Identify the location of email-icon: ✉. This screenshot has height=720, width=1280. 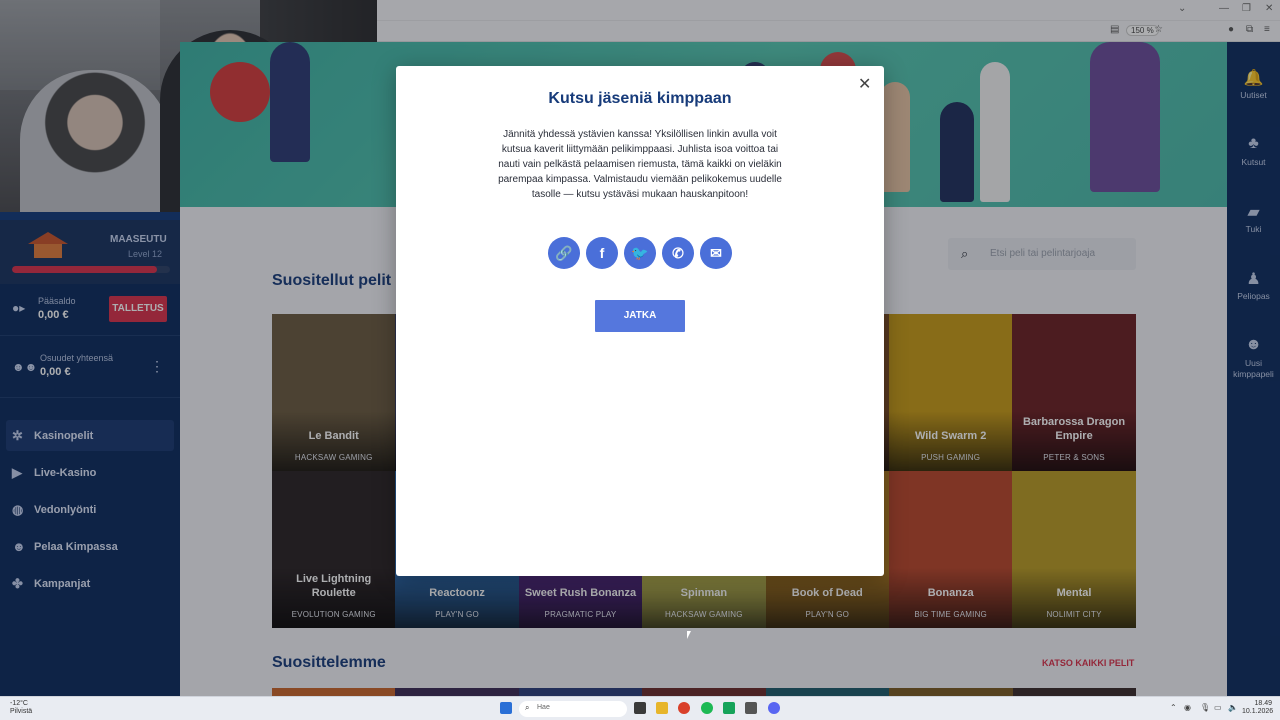
(716, 253).